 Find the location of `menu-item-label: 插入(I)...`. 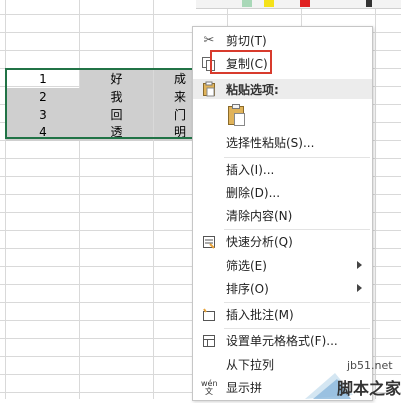

menu-item-label: 插入(I)... is located at coordinates (250, 170).